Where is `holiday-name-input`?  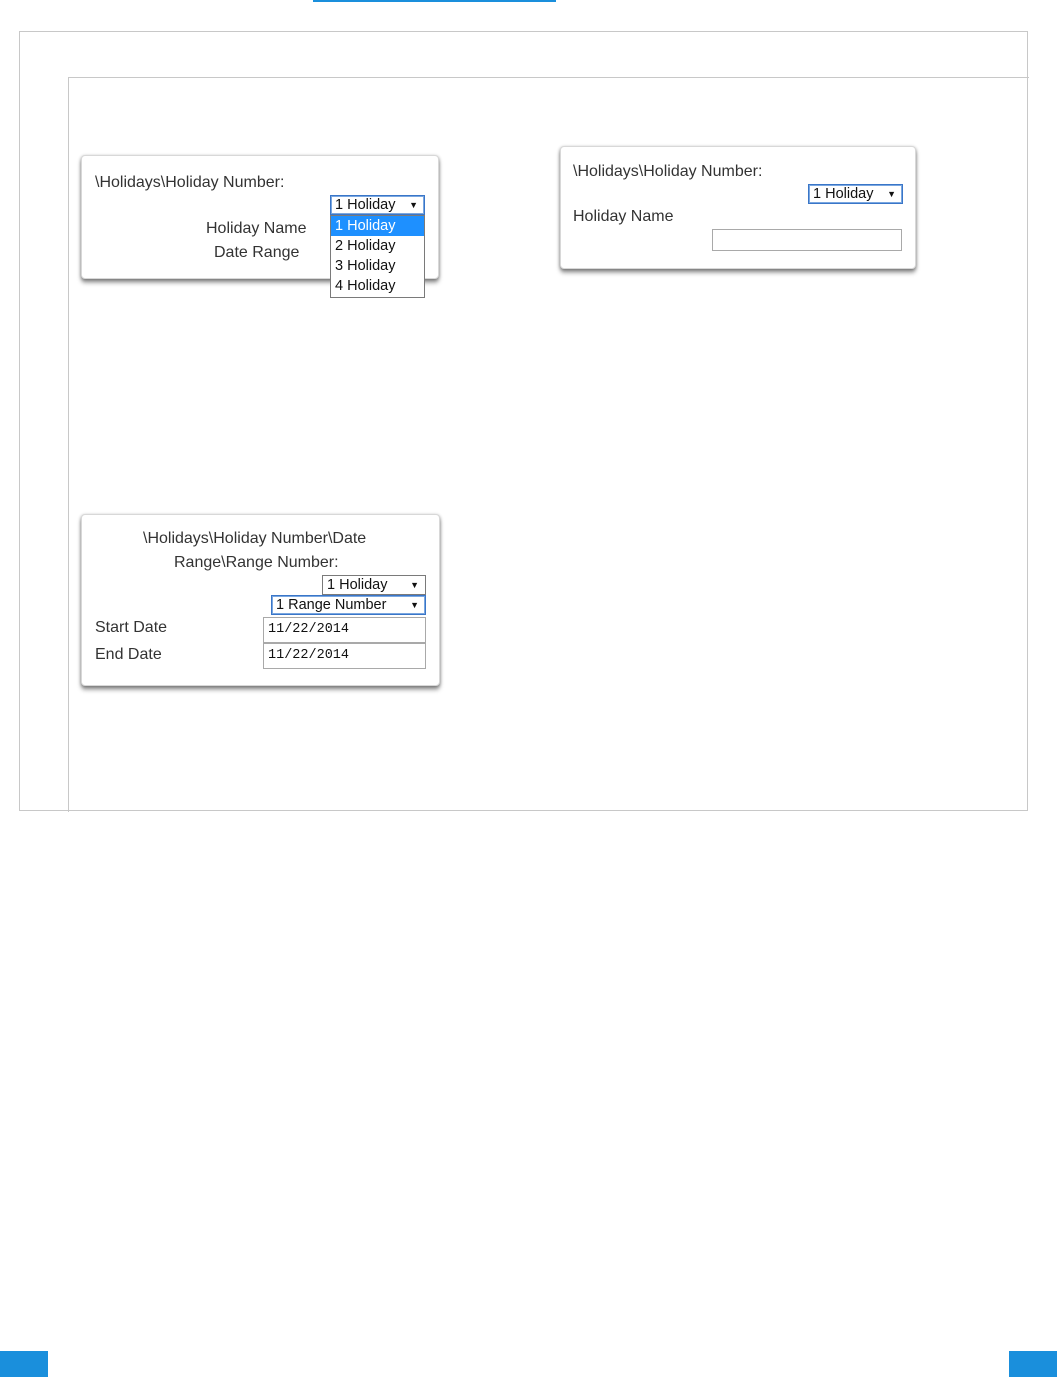
holiday-name-input is located at coordinates (807, 240).